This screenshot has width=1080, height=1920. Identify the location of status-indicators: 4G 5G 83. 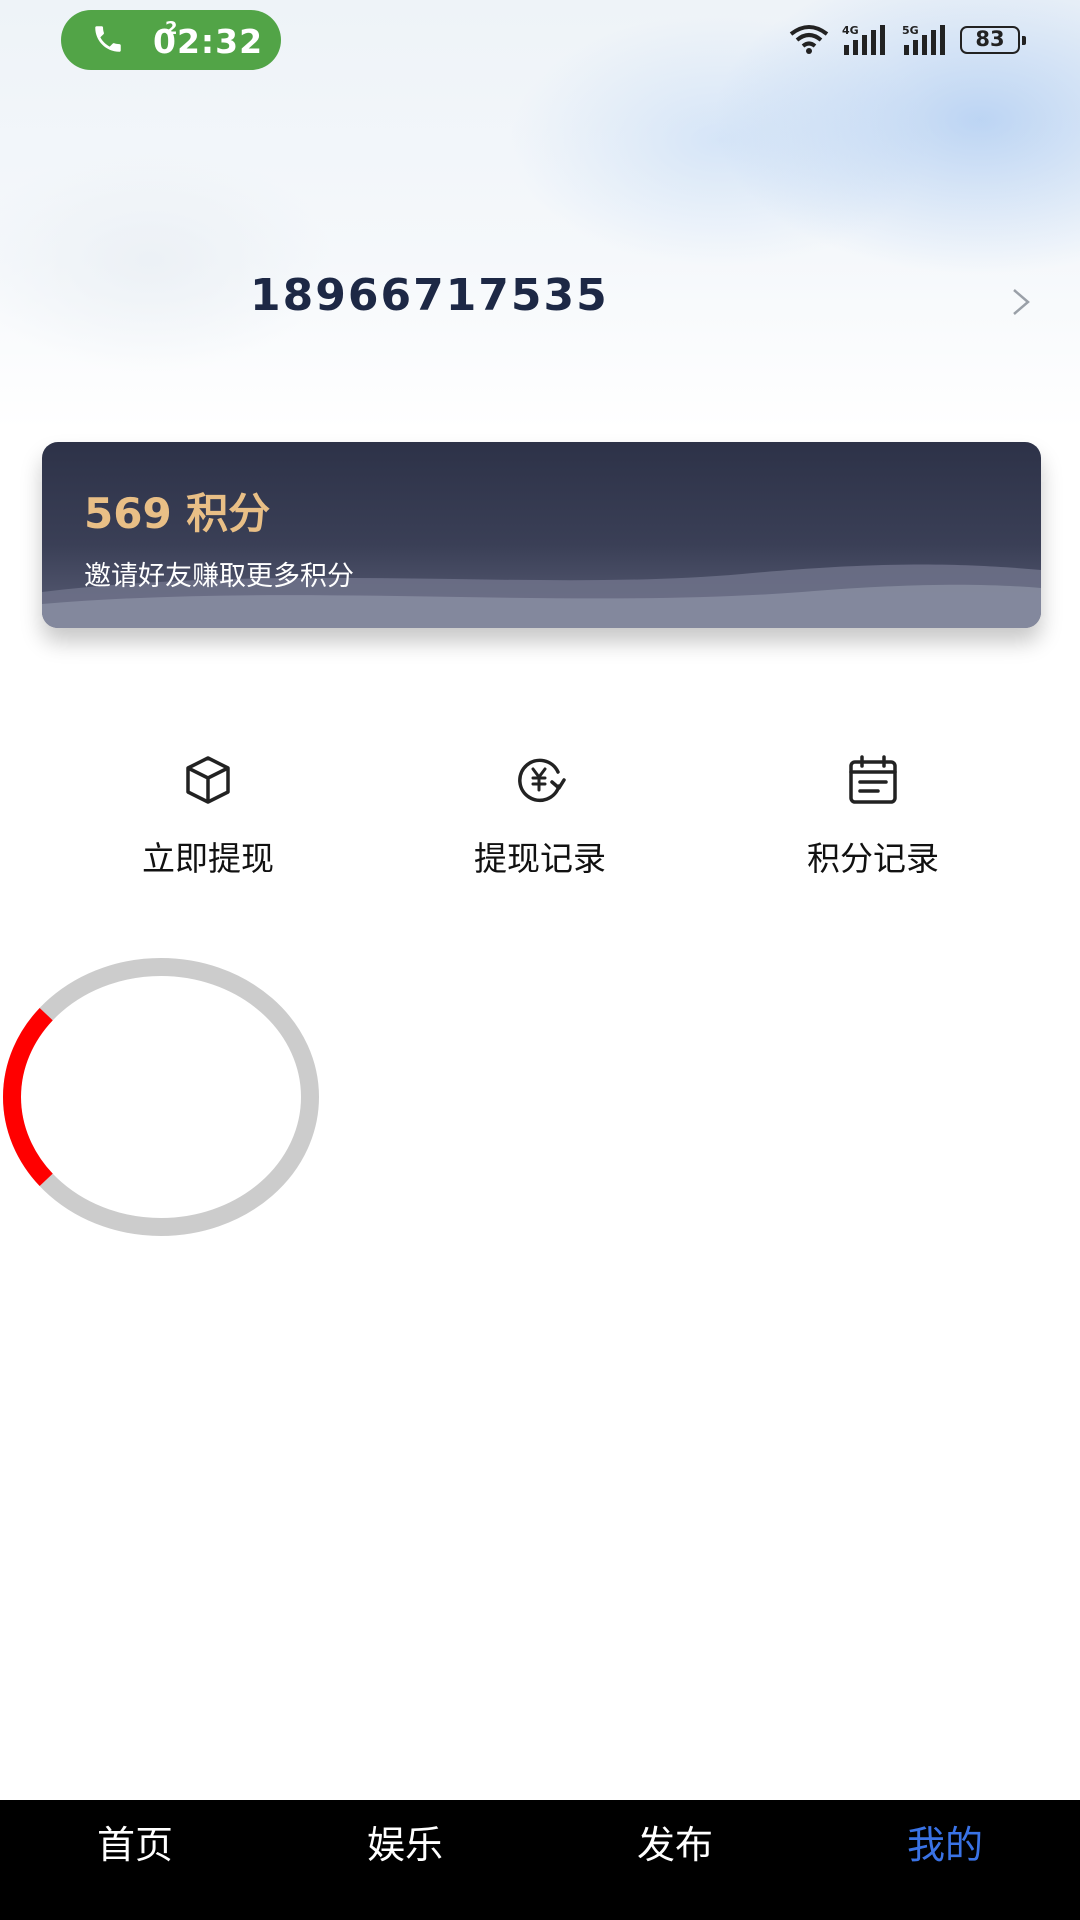
(907, 40).